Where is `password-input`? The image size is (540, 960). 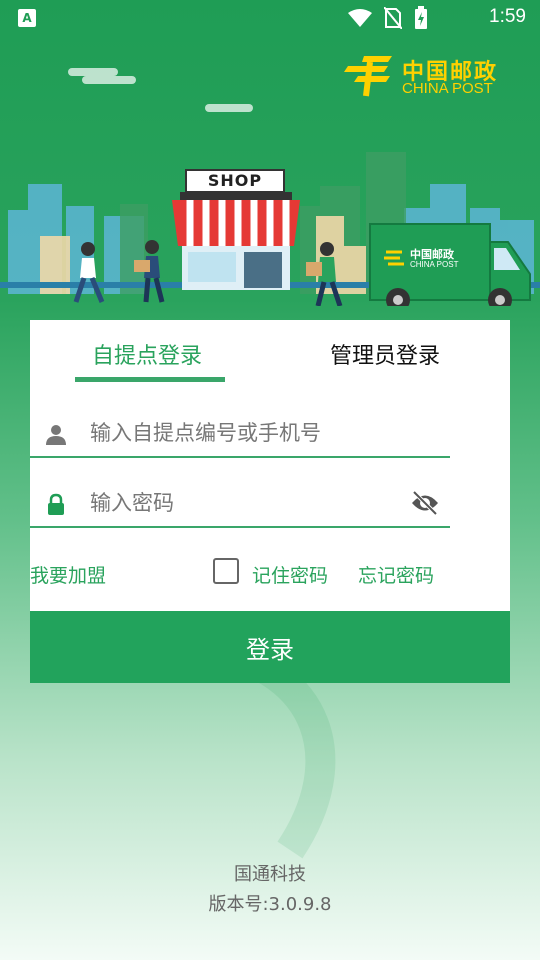
password-input is located at coordinates (245, 503).